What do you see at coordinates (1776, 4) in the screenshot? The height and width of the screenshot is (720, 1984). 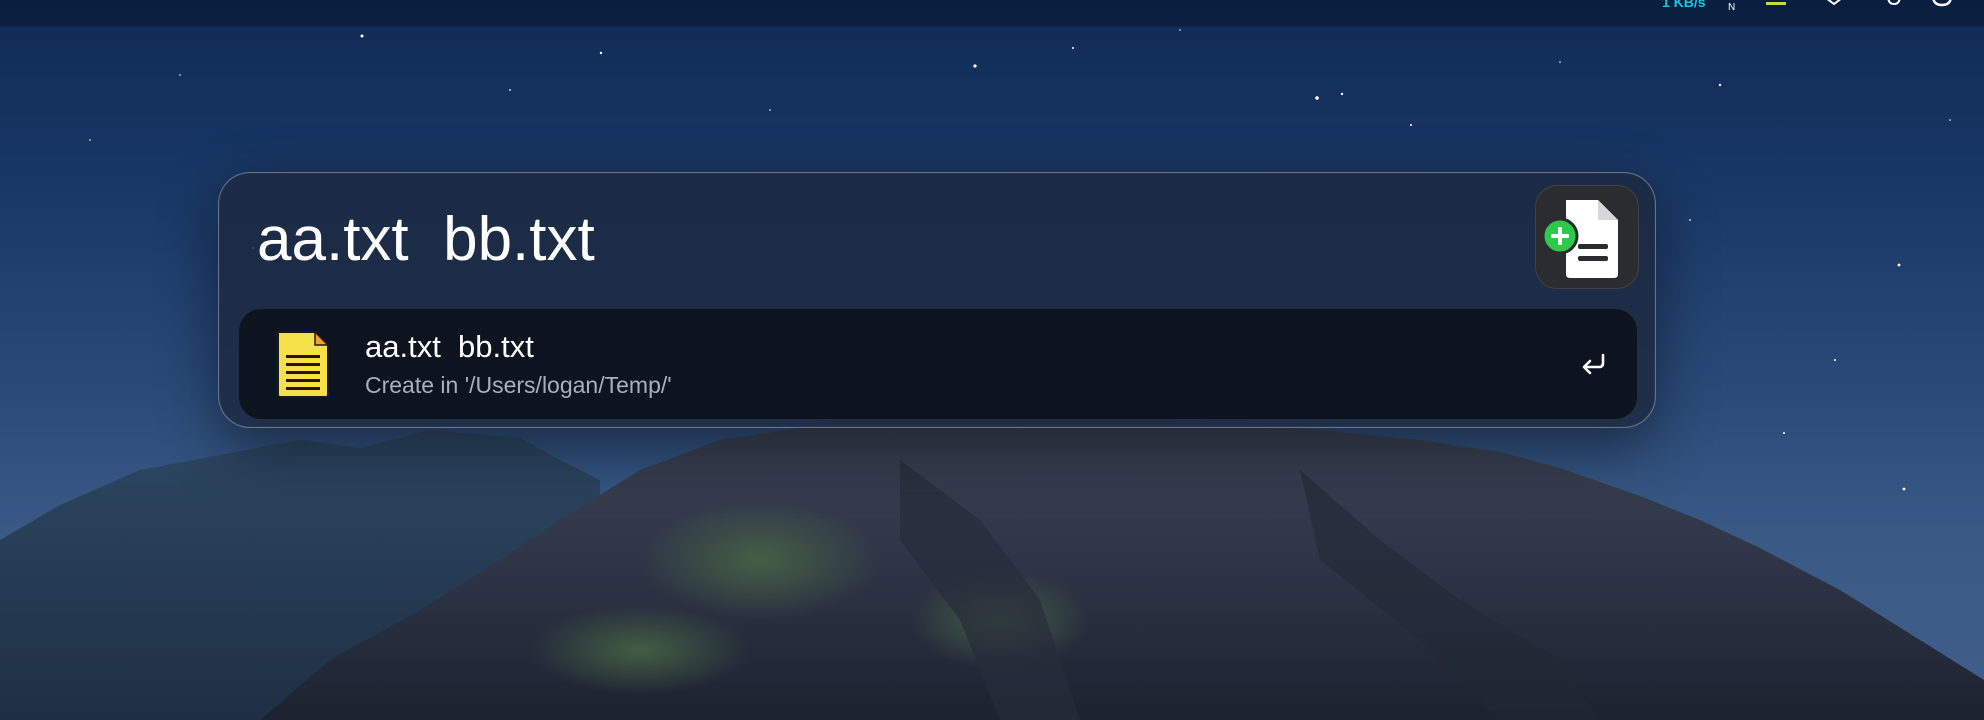 I see `battery-graph-icon` at bounding box center [1776, 4].